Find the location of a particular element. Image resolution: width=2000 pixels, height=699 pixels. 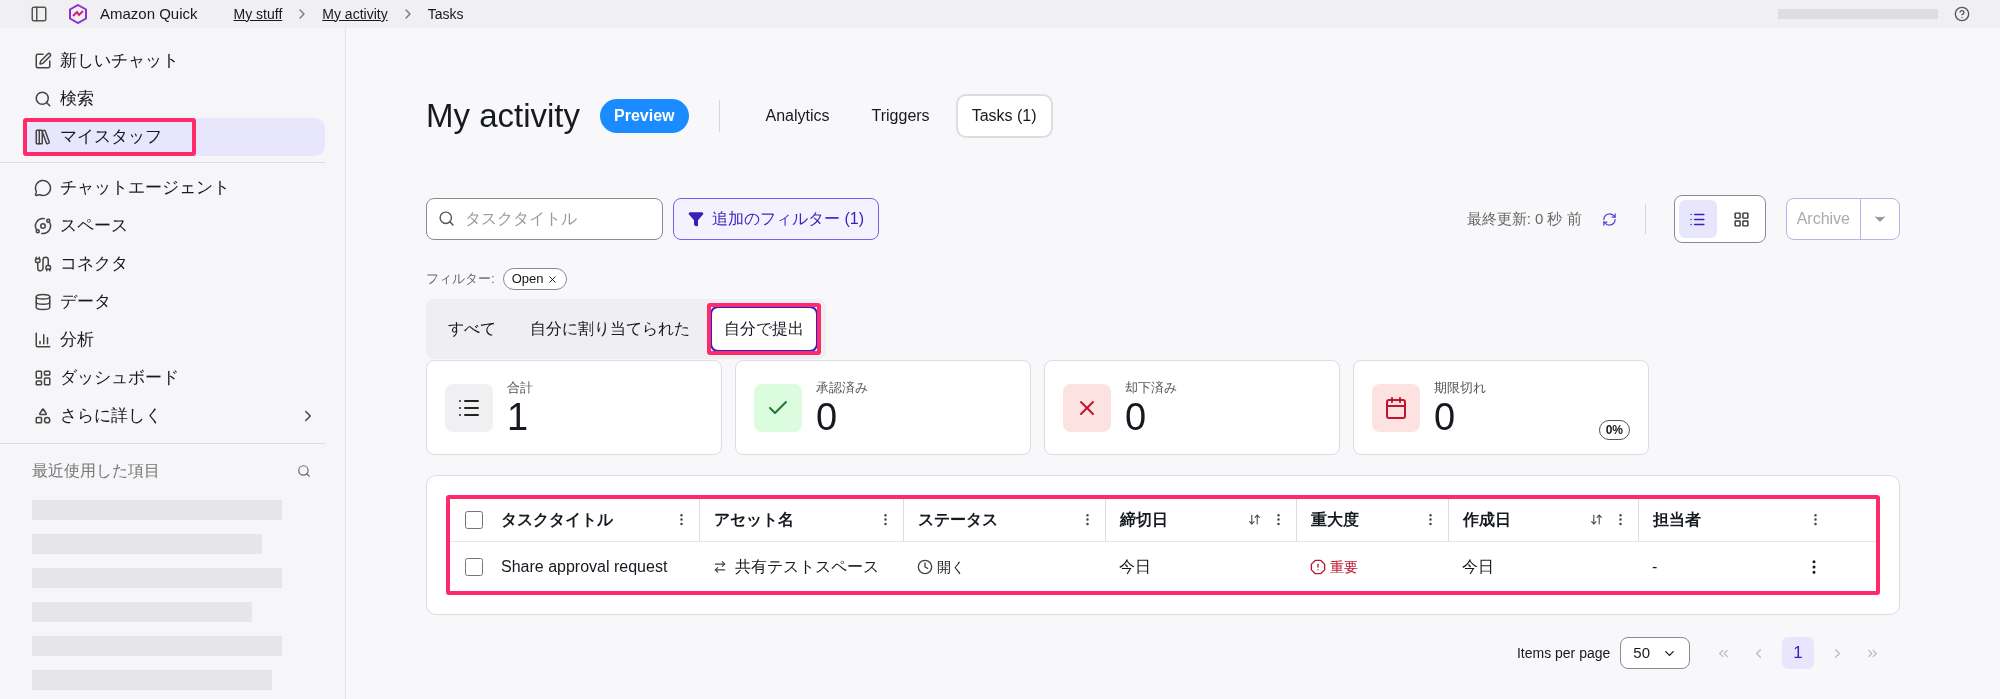

section-title: 最近使用した項目 is located at coordinates (96, 471).